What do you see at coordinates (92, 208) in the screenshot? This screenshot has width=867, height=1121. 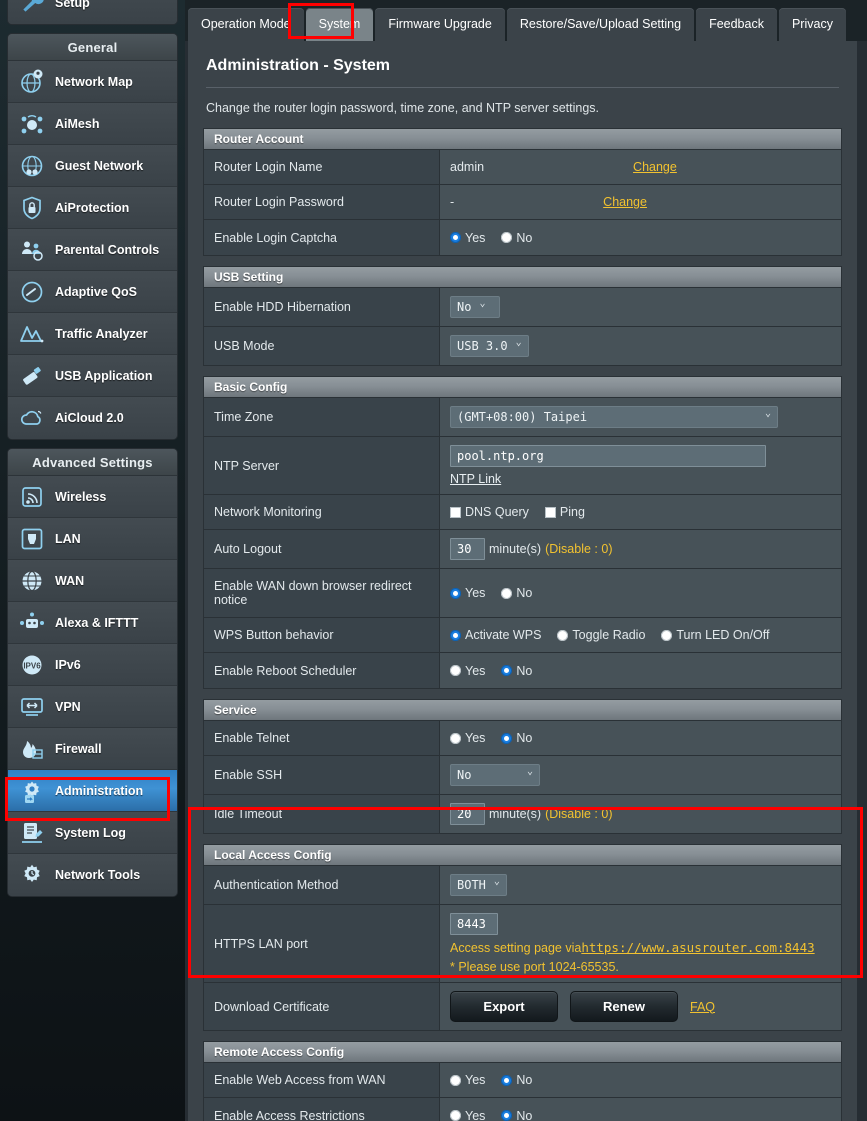 I see `sidebar-item-aiprotection: AiProtection` at bounding box center [92, 208].